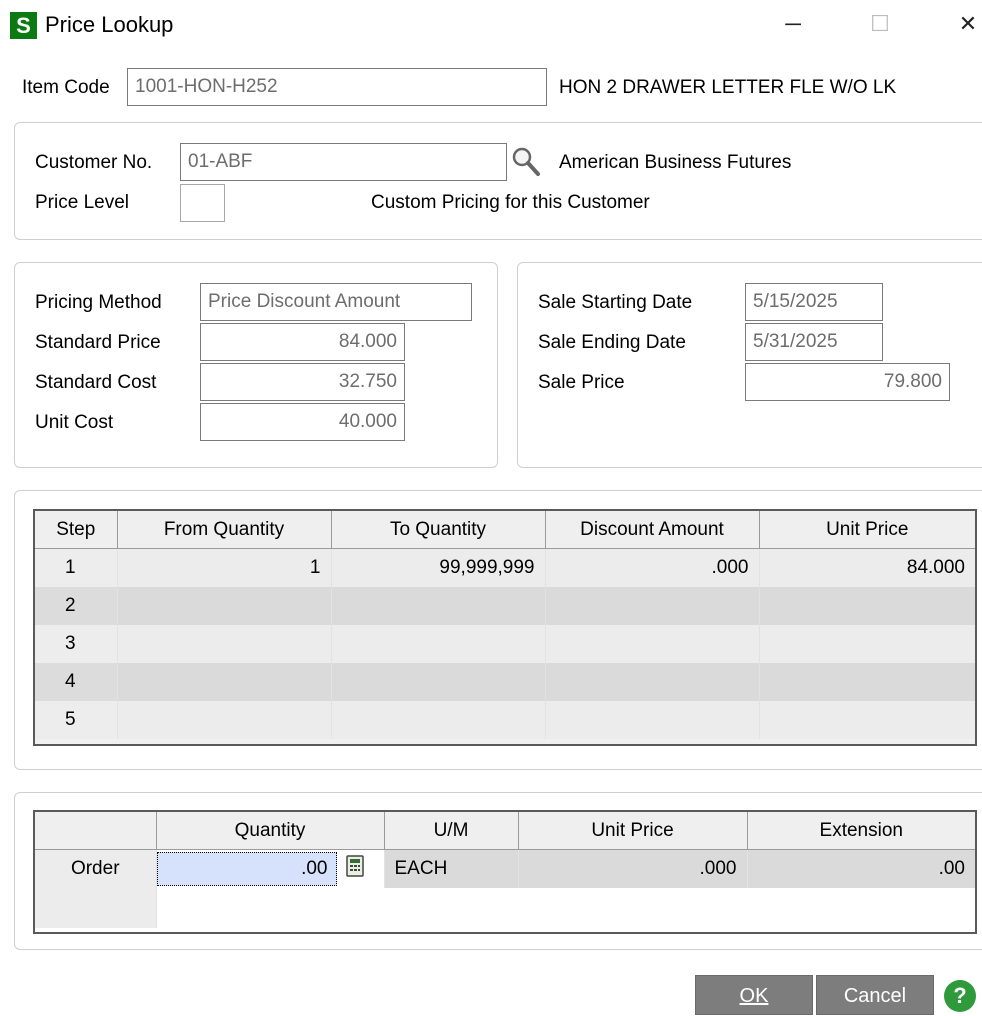 The image size is (982, 1016). I want to click on col-order-unit-price: Unit Price, so click(633, 831).